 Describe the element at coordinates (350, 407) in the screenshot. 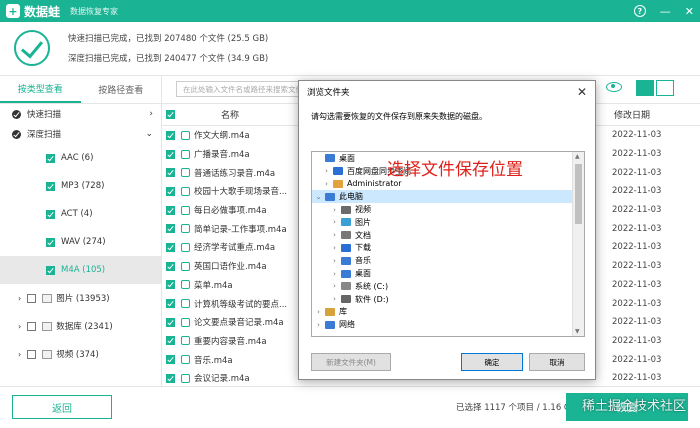

I see `bottom-bar: 返回 已选择 1117 个项目 / 1.16 GB 恢复 稀土掘金技术社区` at that location.